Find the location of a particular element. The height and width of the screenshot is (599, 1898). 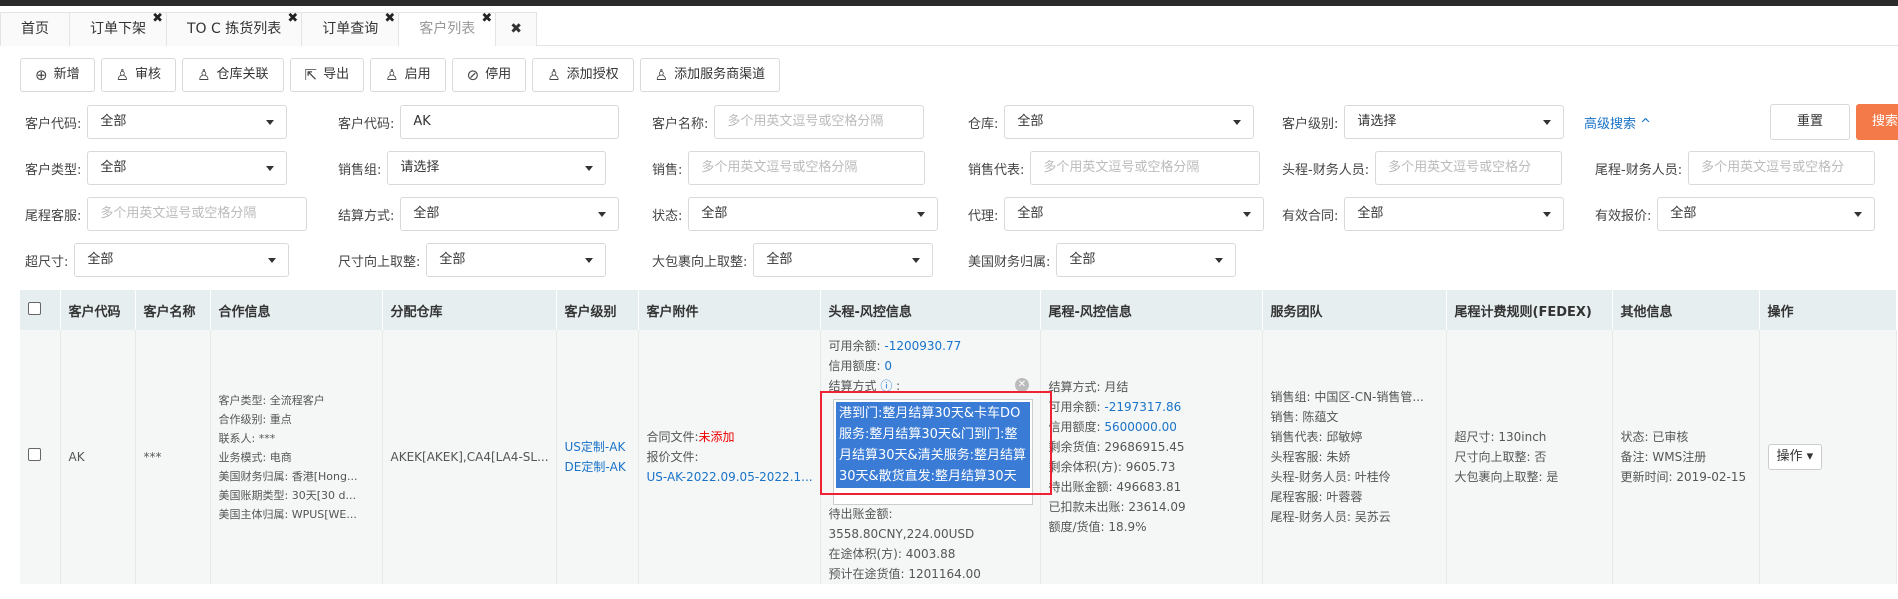

filter-label: 美国财务归属: is located at coordinates (1009, 262).